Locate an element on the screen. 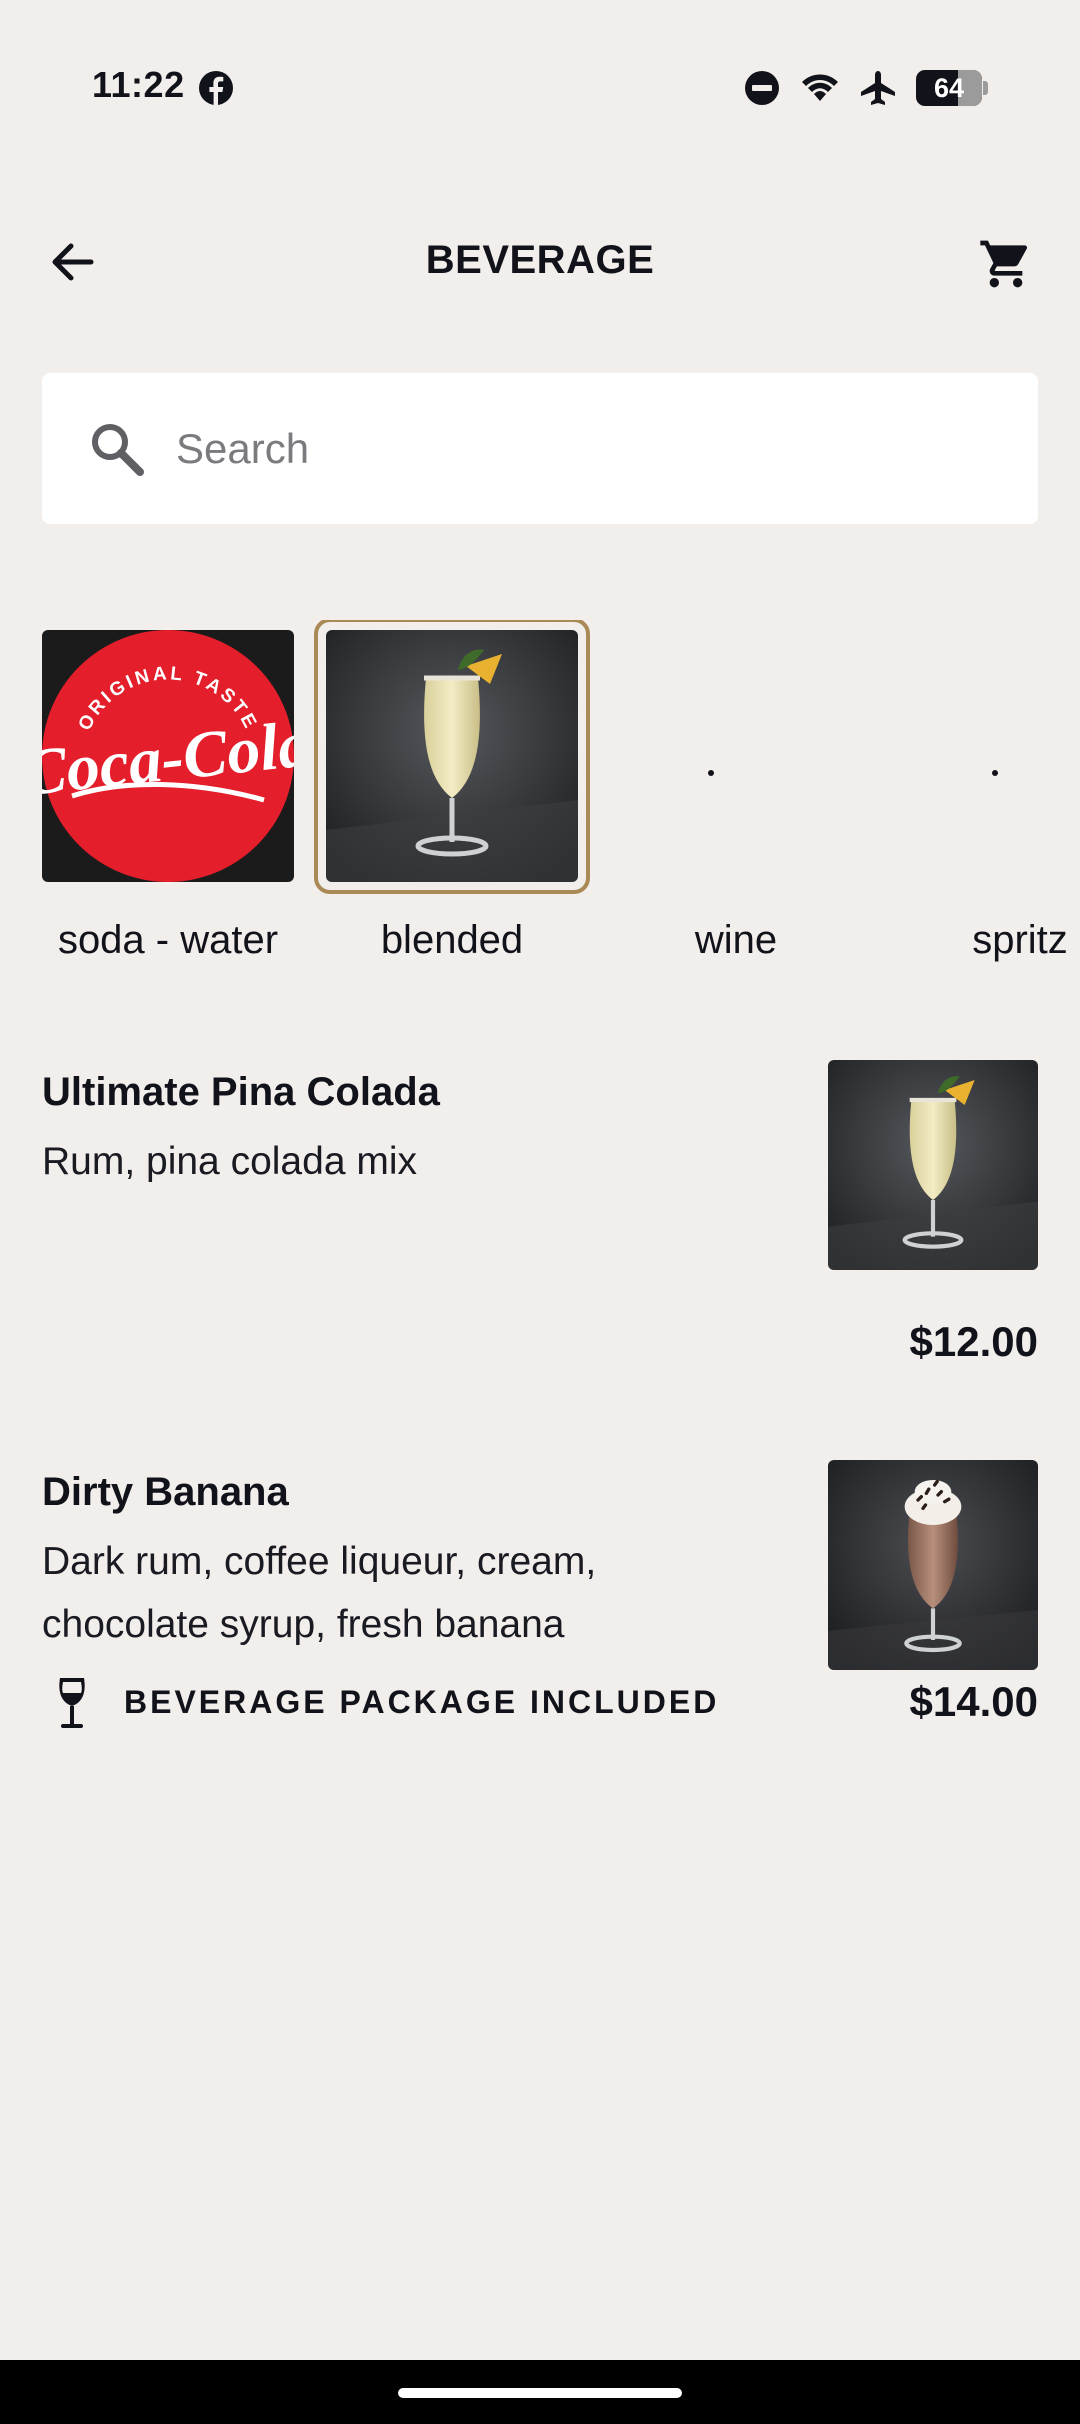 Image resolution: width=1080 pixels, height=2424 pixels. package-included-row: BEVERAGE PACKAGE INCLUDED is located at coordinates (380, 1702).